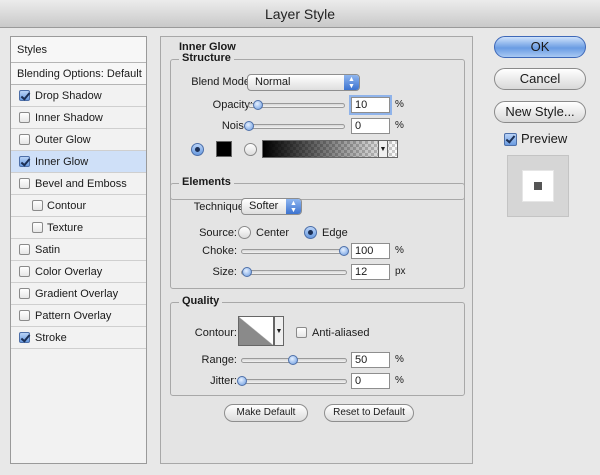 The image size is (600, 475). What do you see at coordinates (370, 251) in the screenshot?
I see `choke-input: 100` at bounding box center [370, 251].